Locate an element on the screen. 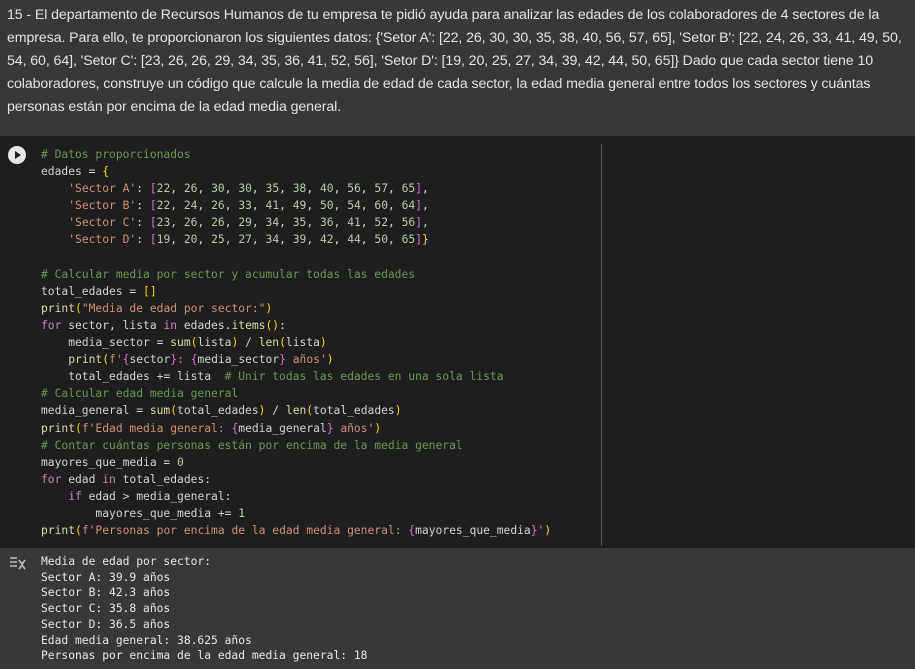 The height and width of the screenshot is (669, 915). code-token: if is located at coordinates (75, 496).